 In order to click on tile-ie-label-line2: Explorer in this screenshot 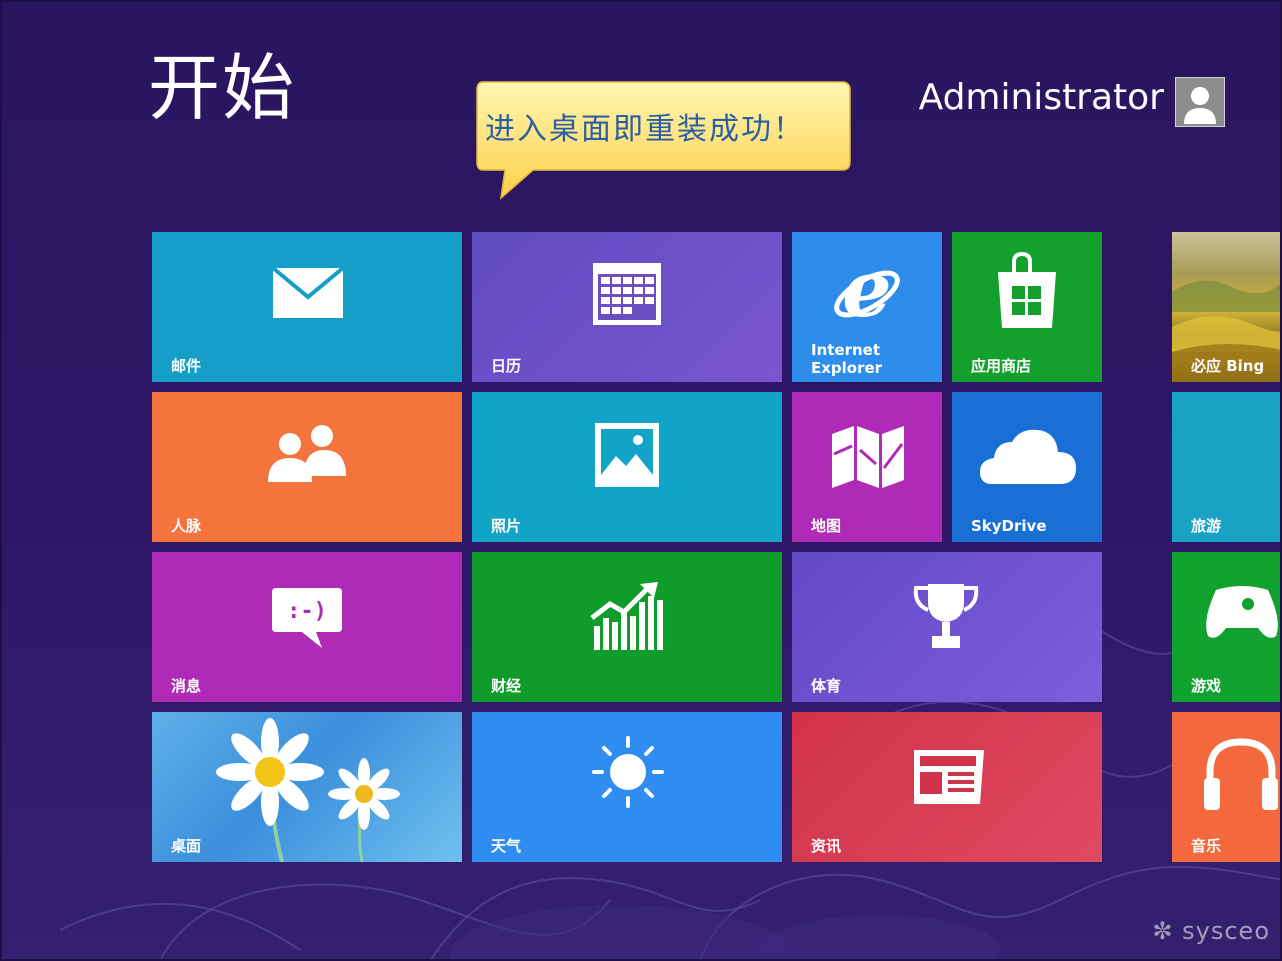, I will do `click(847, 368)`.